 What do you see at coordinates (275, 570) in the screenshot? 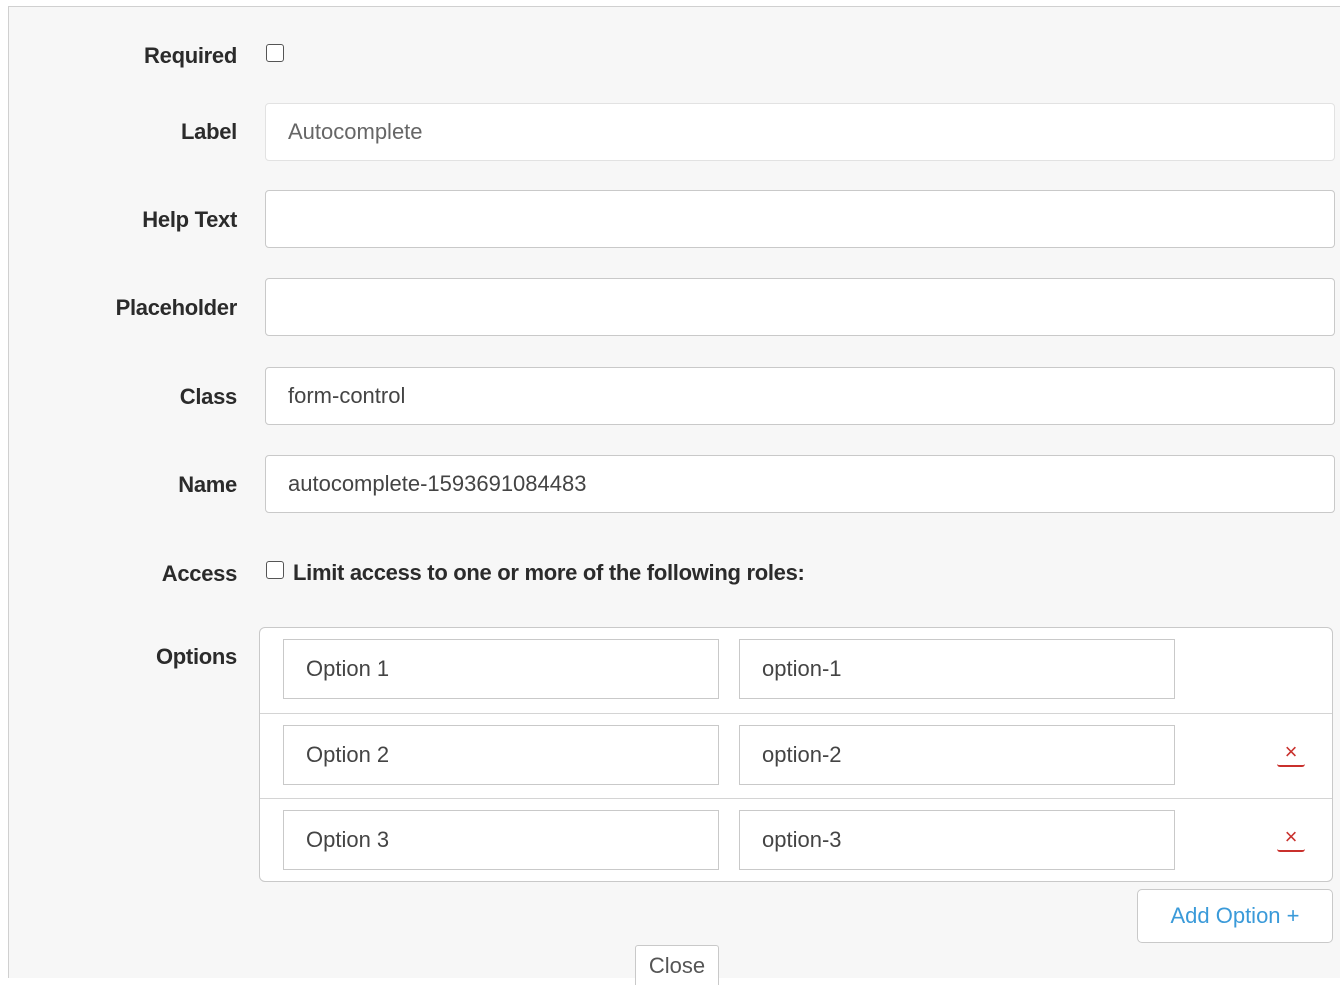
I see `access-checkbox` at bounding box center [275, 570].